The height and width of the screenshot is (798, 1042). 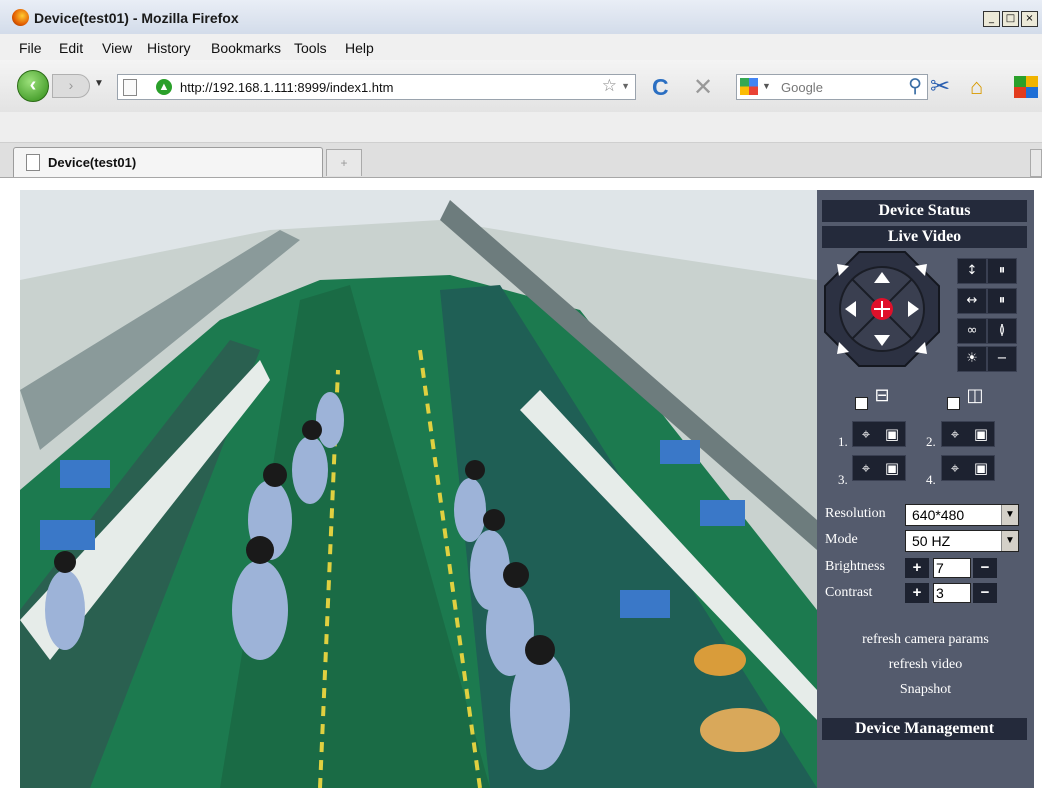 What do you see at coordinates (855, 513) in the screenshot?
I see `resolution-label: Resolution` at bounding box center [855, 513].